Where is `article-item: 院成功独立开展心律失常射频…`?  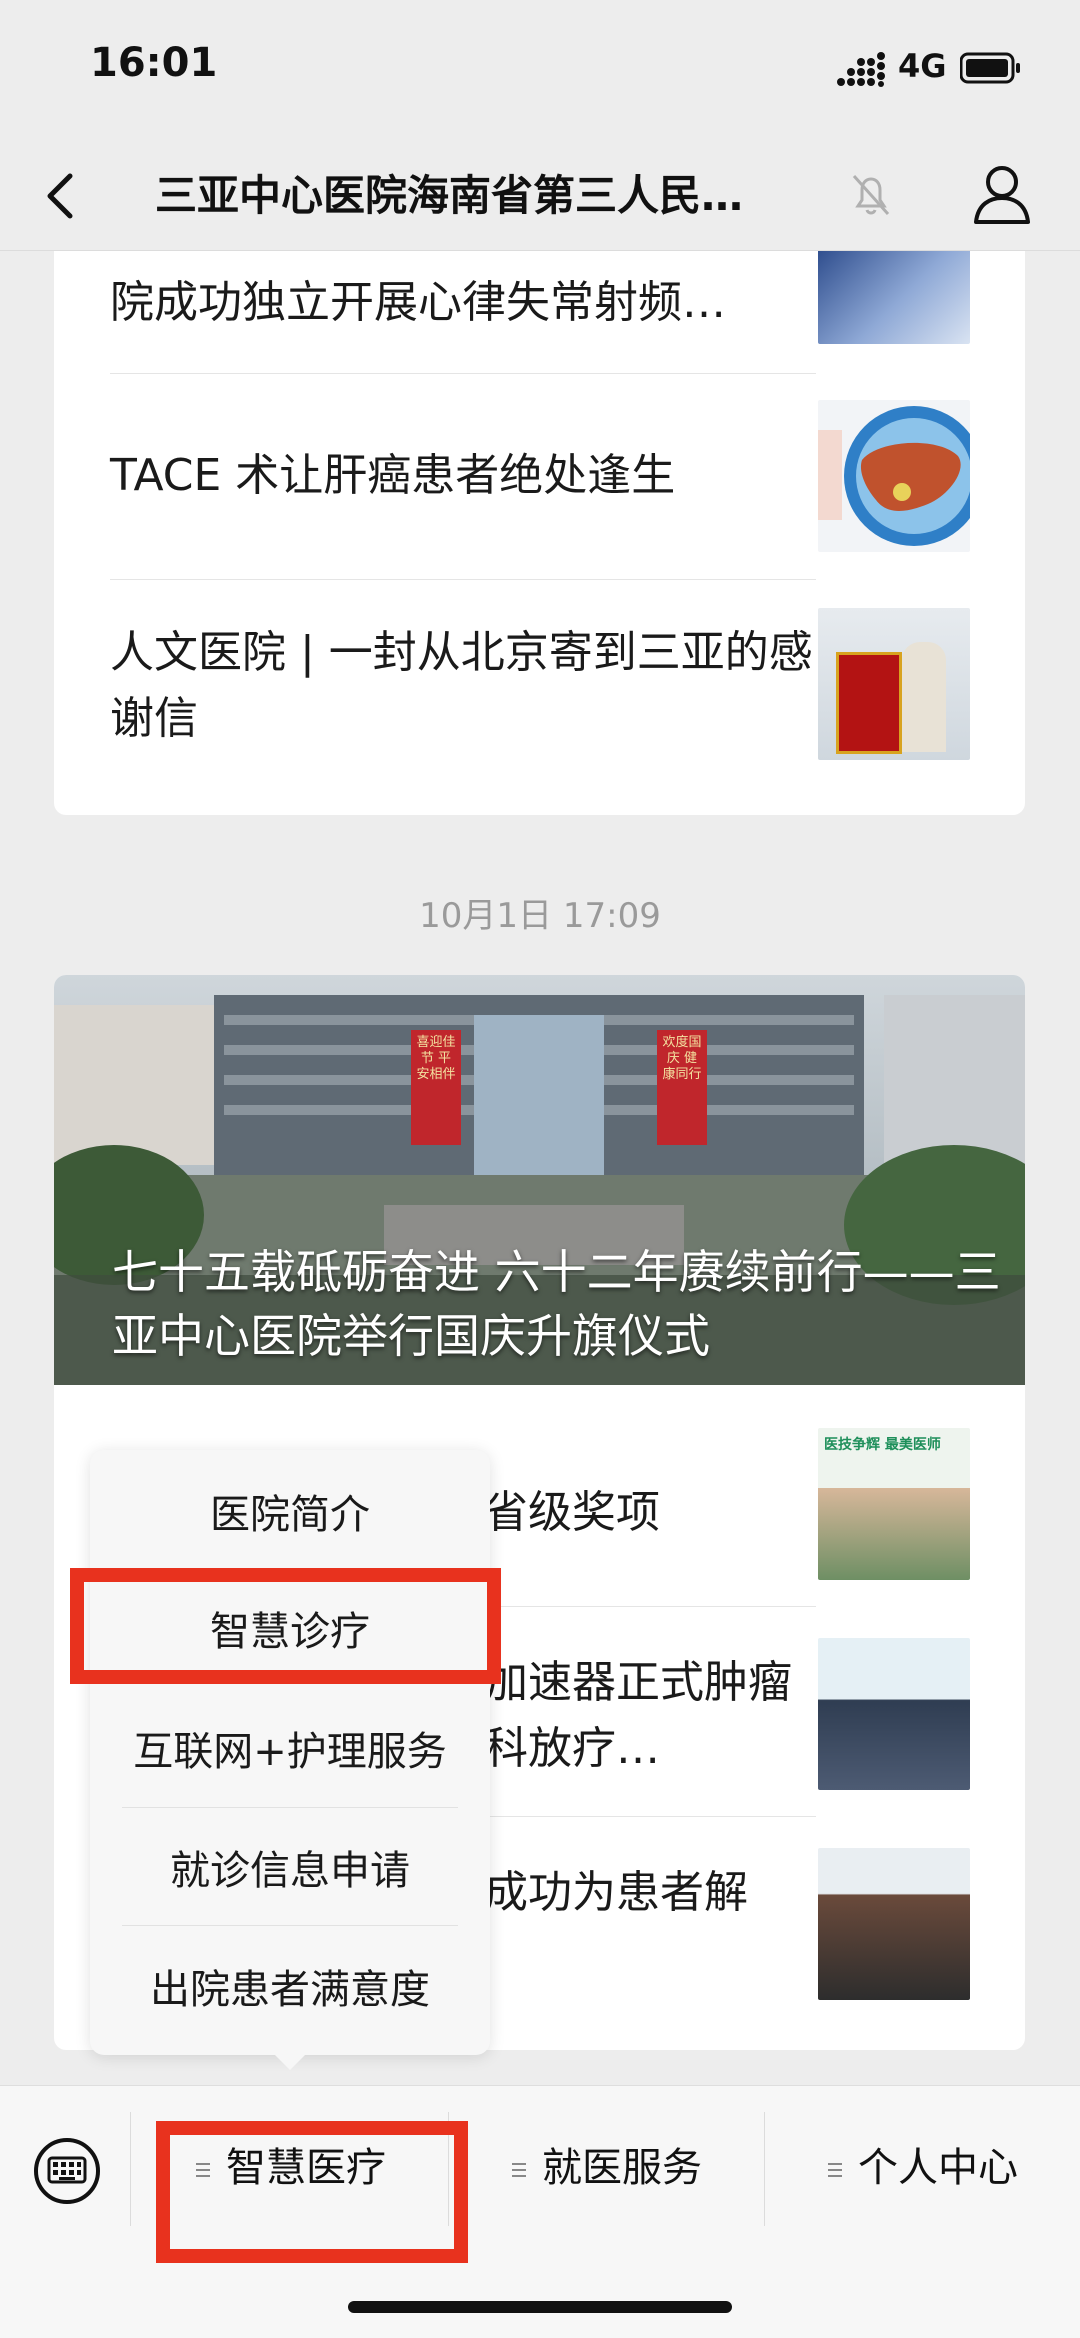 article-item: 院成功独立开展心律失常射频… is located at coordinates (463, 303).